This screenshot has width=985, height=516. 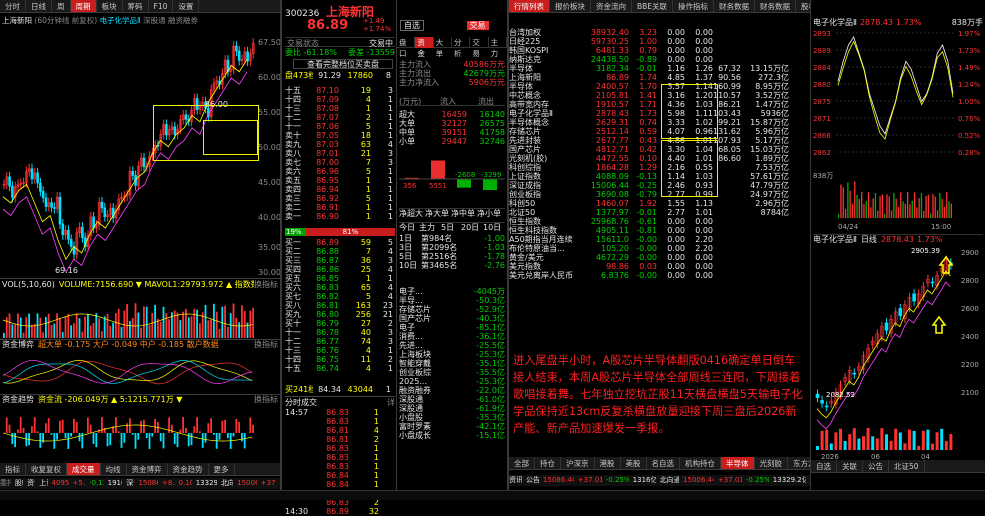 What do you see at coordinates (659, 194) in the screenshot?
I see `market-row: 创业板指3690.08-0.792.770.9924.97万亿` at bounding box center [659, 194].